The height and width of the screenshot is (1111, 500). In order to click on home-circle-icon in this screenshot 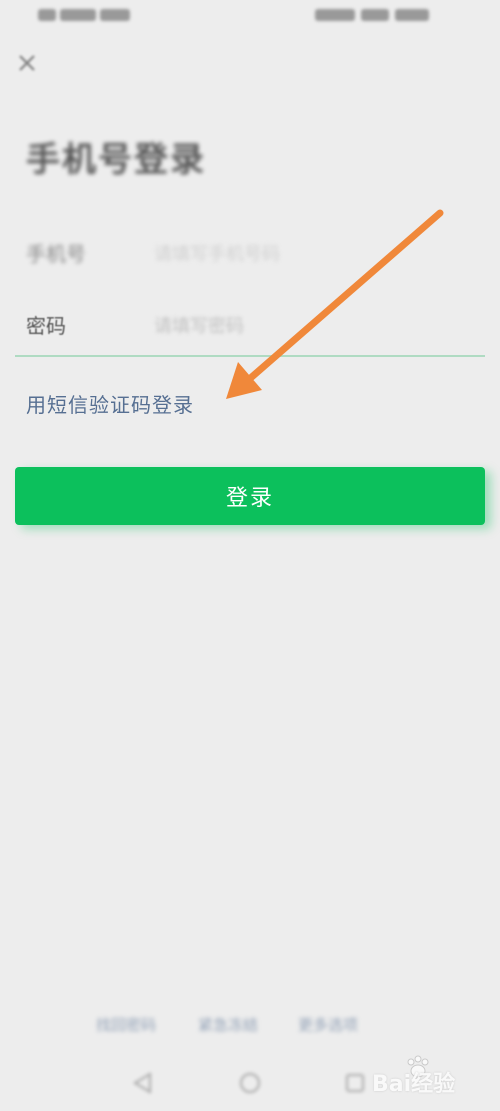, I will do `click(250, 1086)`.